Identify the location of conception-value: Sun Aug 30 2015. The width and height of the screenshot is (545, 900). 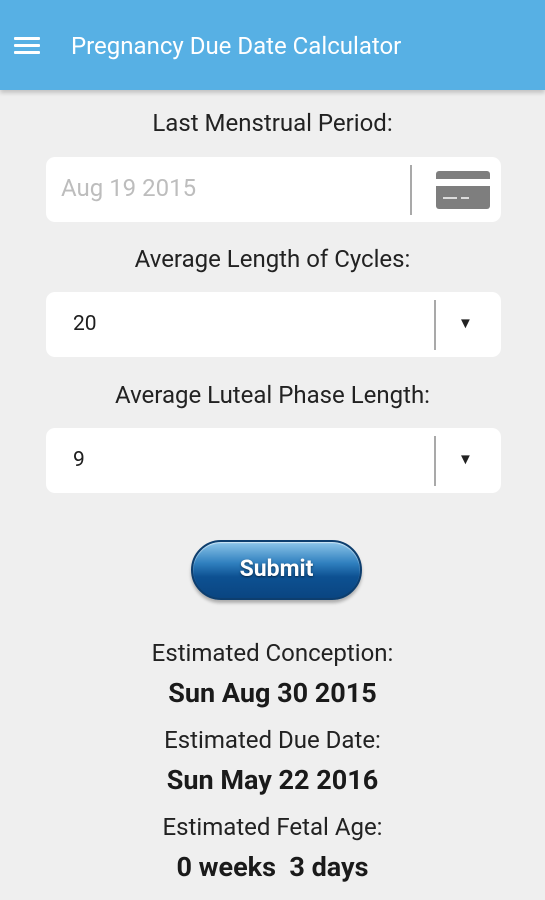
(272, 693).